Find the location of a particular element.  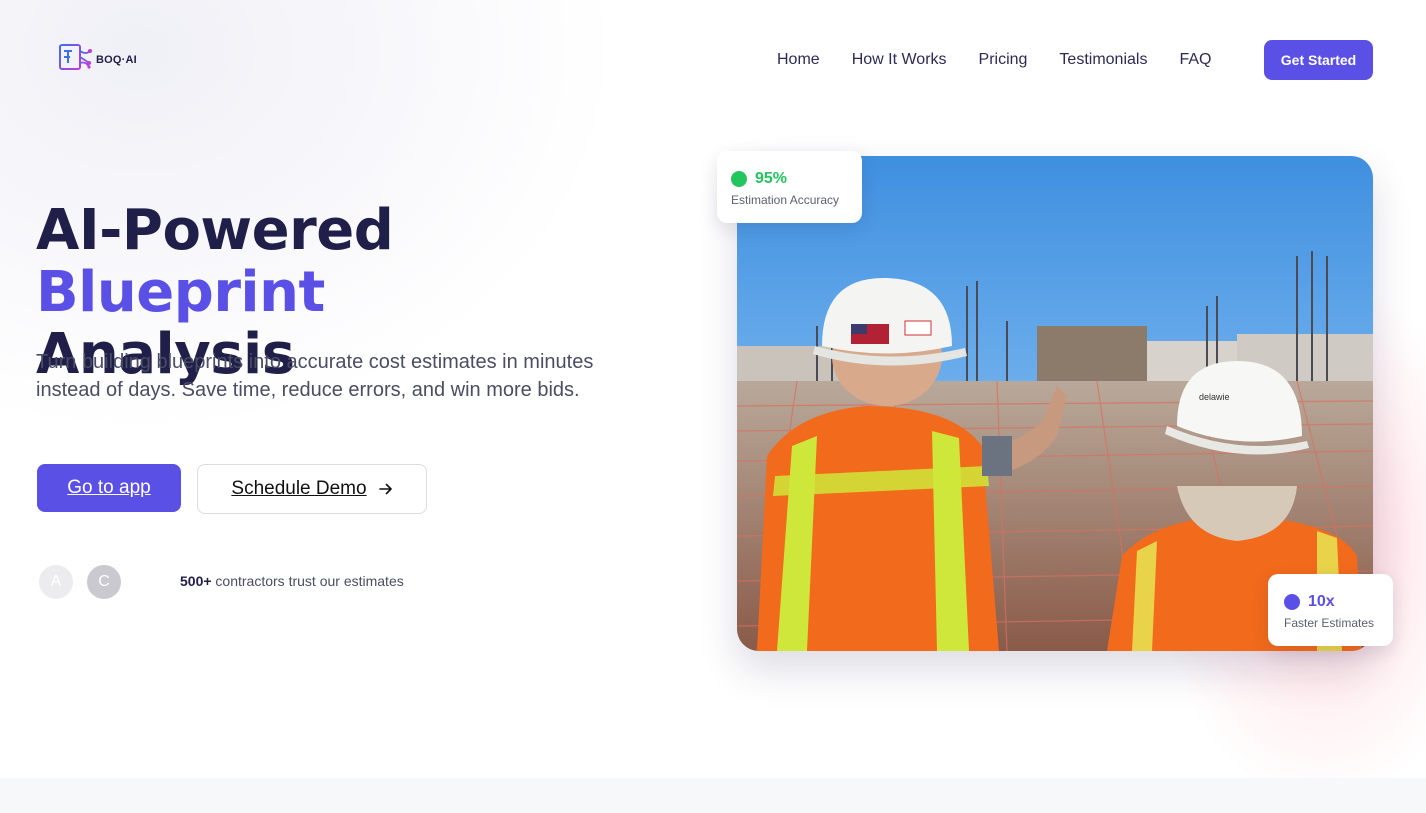

speed-stat-card: 10x Faster Estimates is located at coordinates (1330, 610).